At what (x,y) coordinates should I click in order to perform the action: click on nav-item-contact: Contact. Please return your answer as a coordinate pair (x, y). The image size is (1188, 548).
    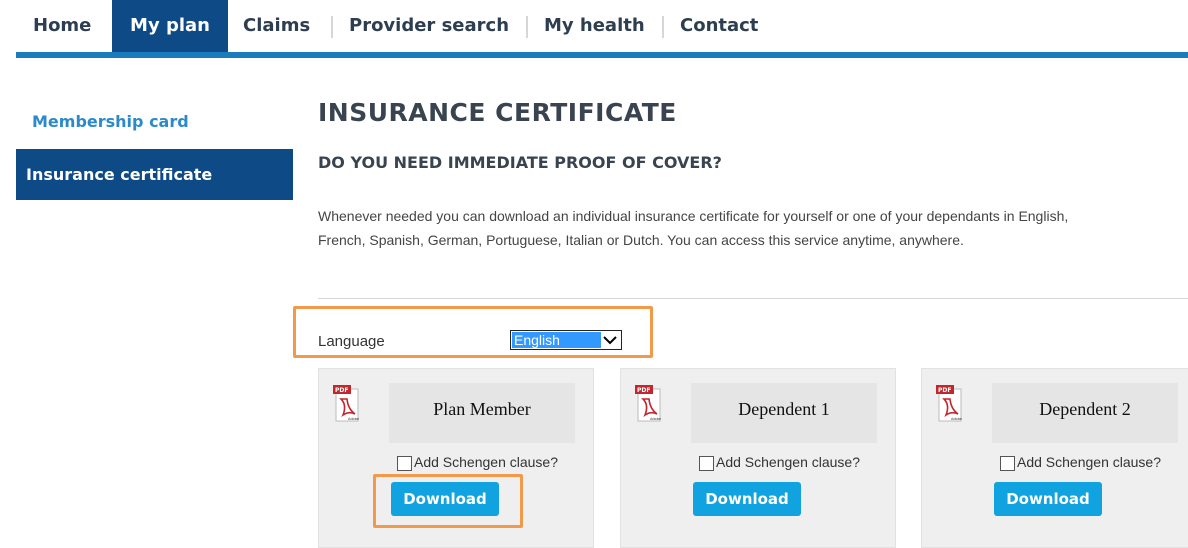
    Looking at the image, I should click on (719, 26).